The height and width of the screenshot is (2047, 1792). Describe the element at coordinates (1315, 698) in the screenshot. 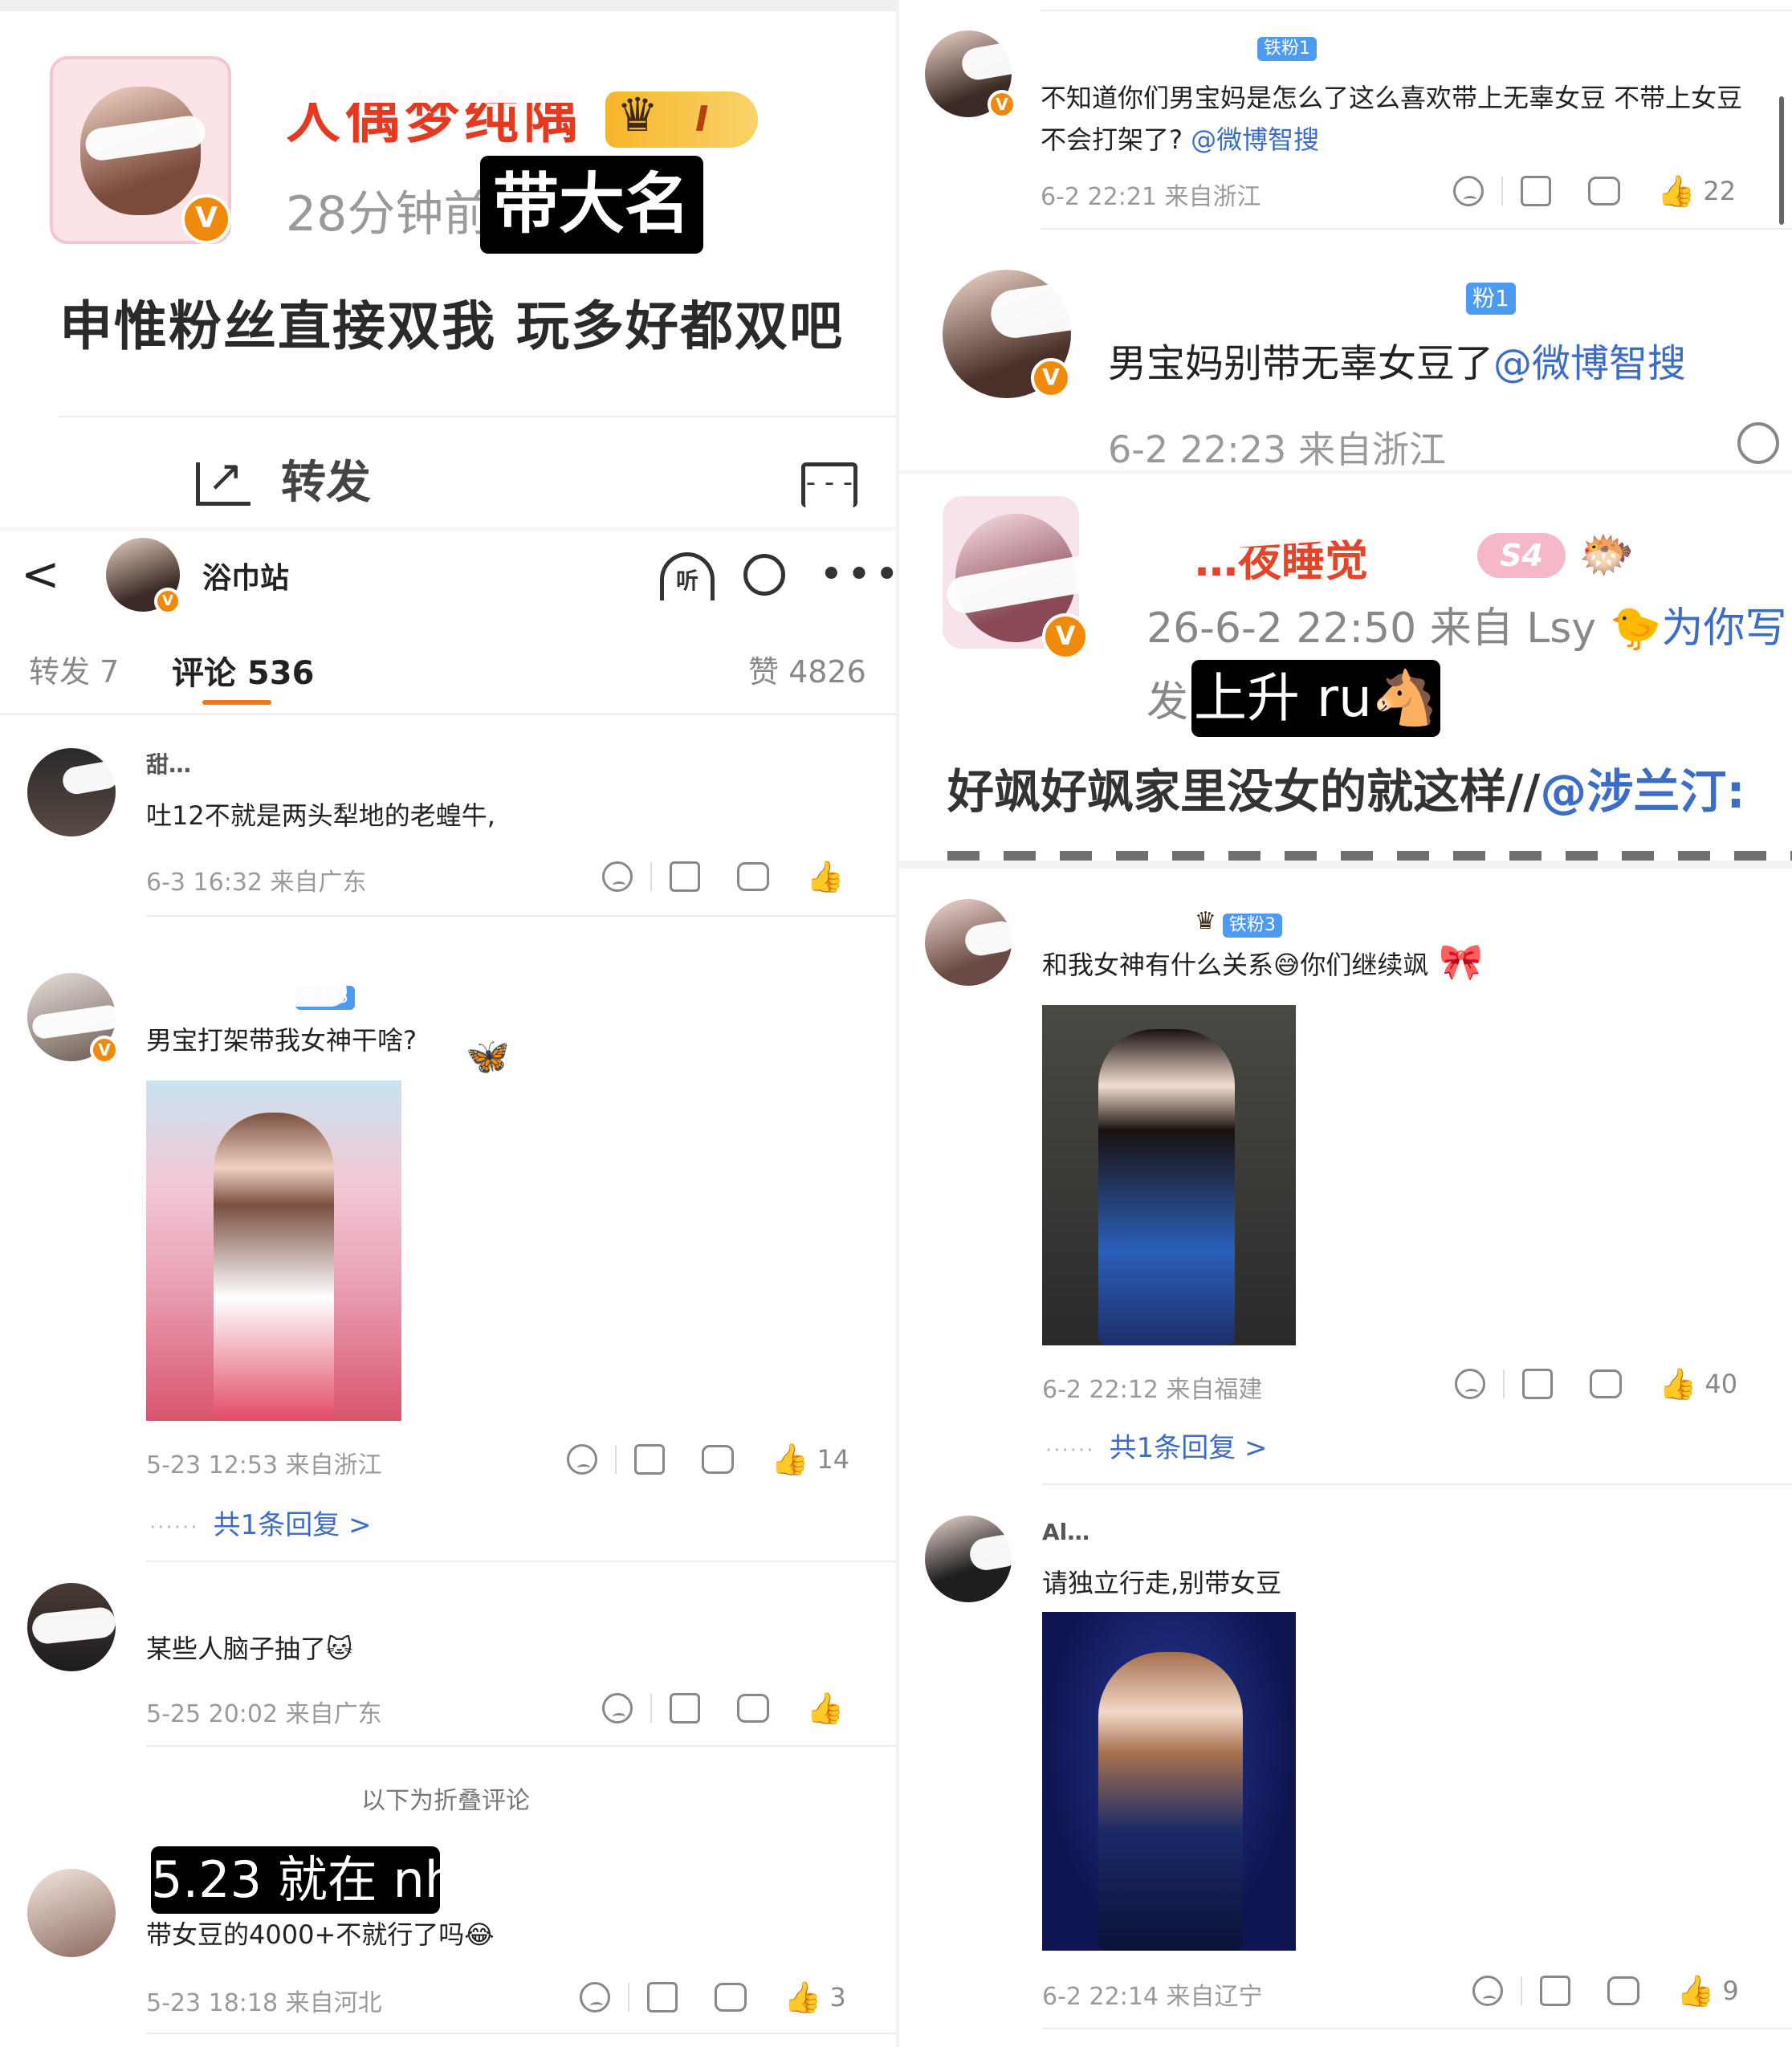

I see `overlay-label-rise: 上升 ru🐴` at that location.